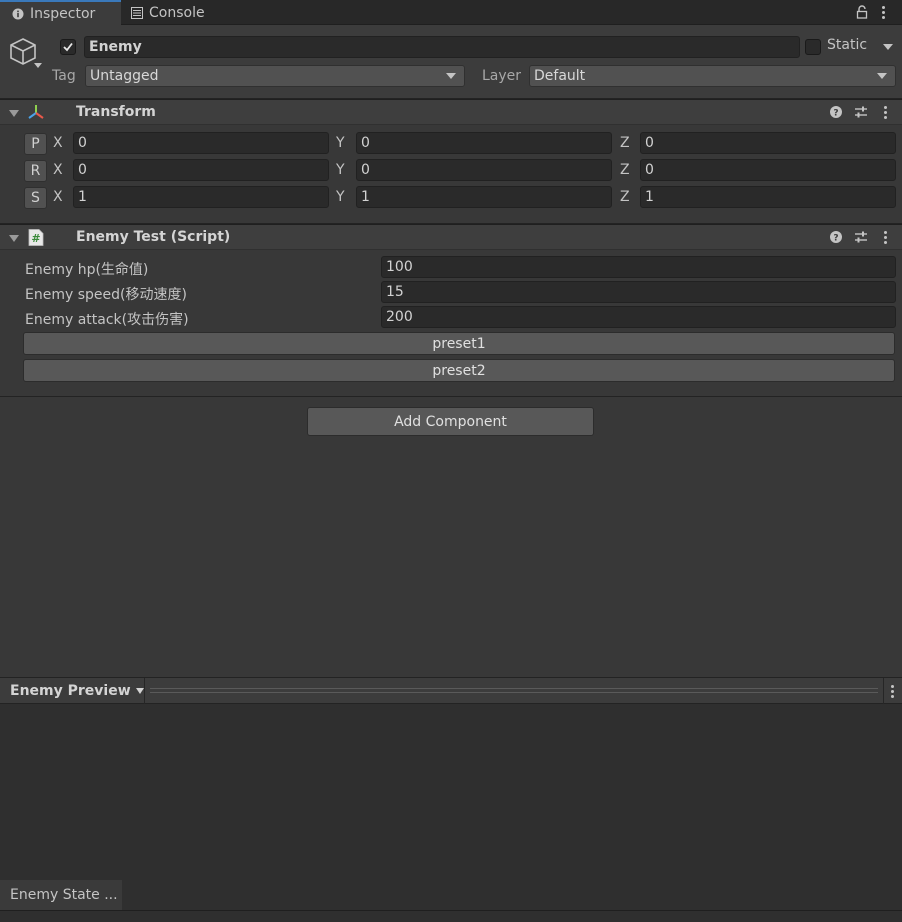 Image resolution: width=902 pixels, height=922 pixels. Describe the element at coordinates (63, 13) in the screenshot. I see `tab-inspector-label: Inspector` at that location.